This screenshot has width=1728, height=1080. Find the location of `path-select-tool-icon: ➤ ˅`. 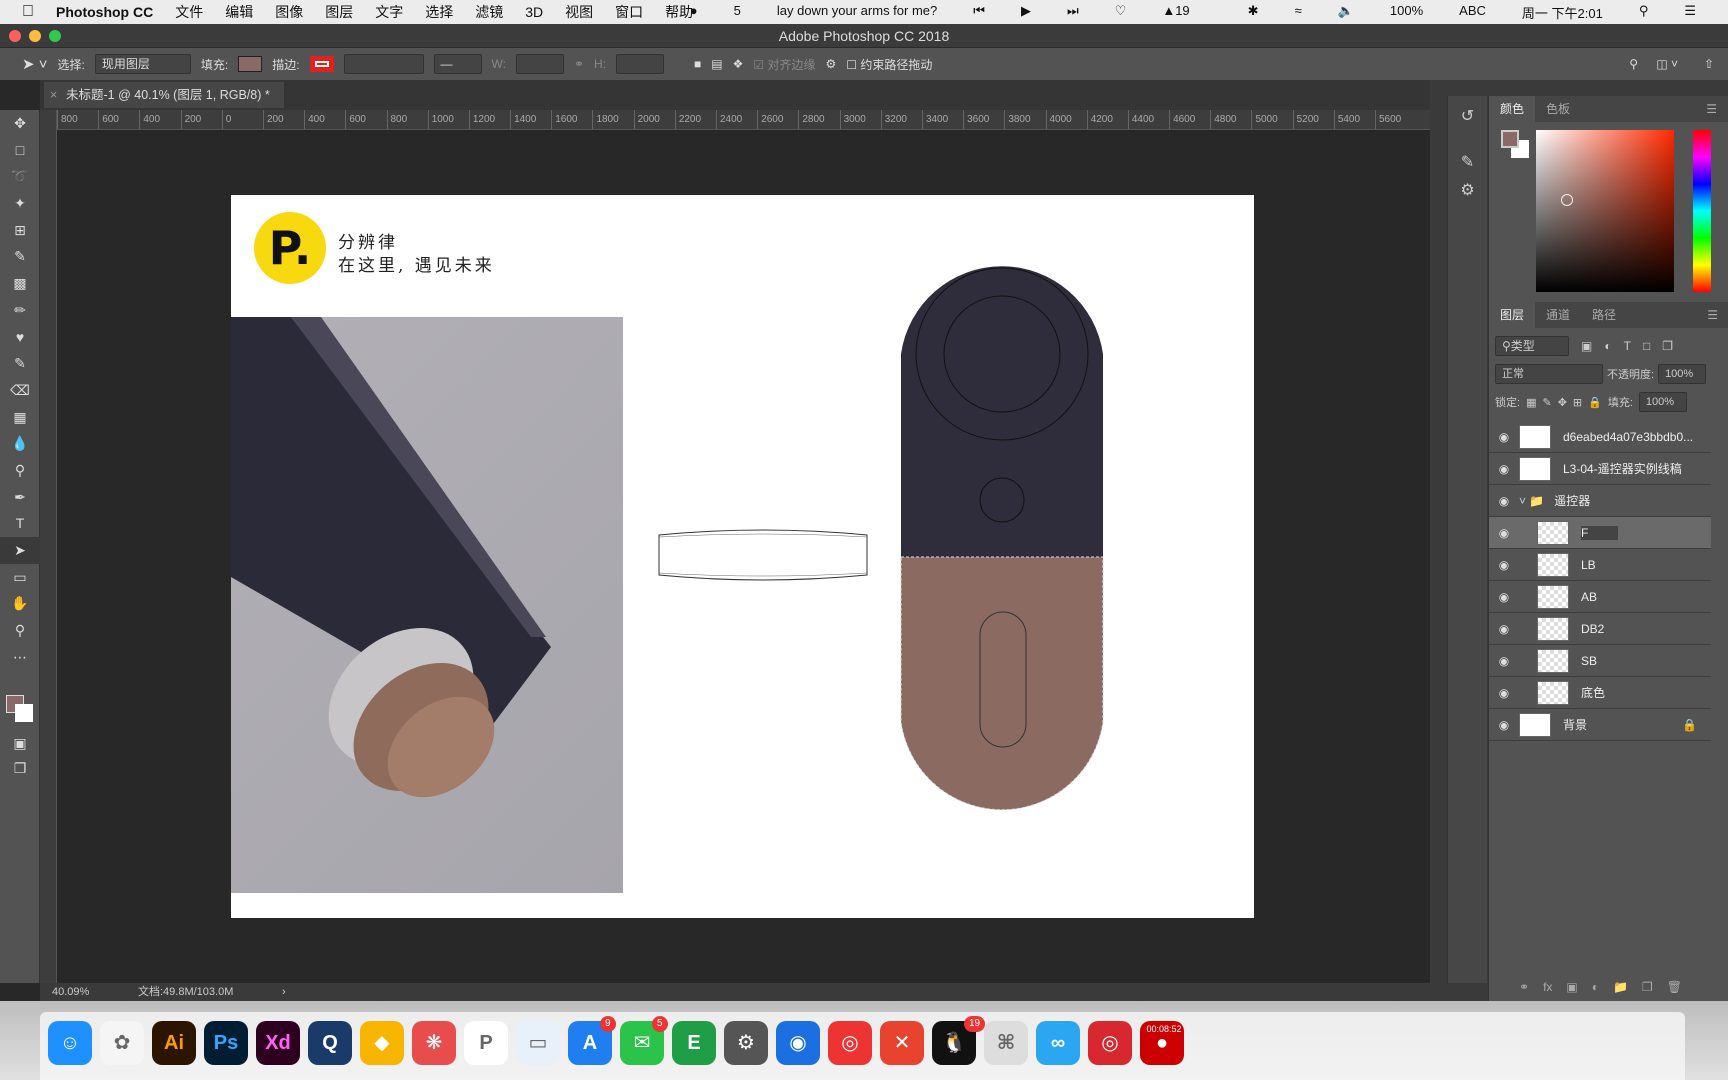

path-select-tool-icon: ➤ ˅ is located at coordinates (35, 64).